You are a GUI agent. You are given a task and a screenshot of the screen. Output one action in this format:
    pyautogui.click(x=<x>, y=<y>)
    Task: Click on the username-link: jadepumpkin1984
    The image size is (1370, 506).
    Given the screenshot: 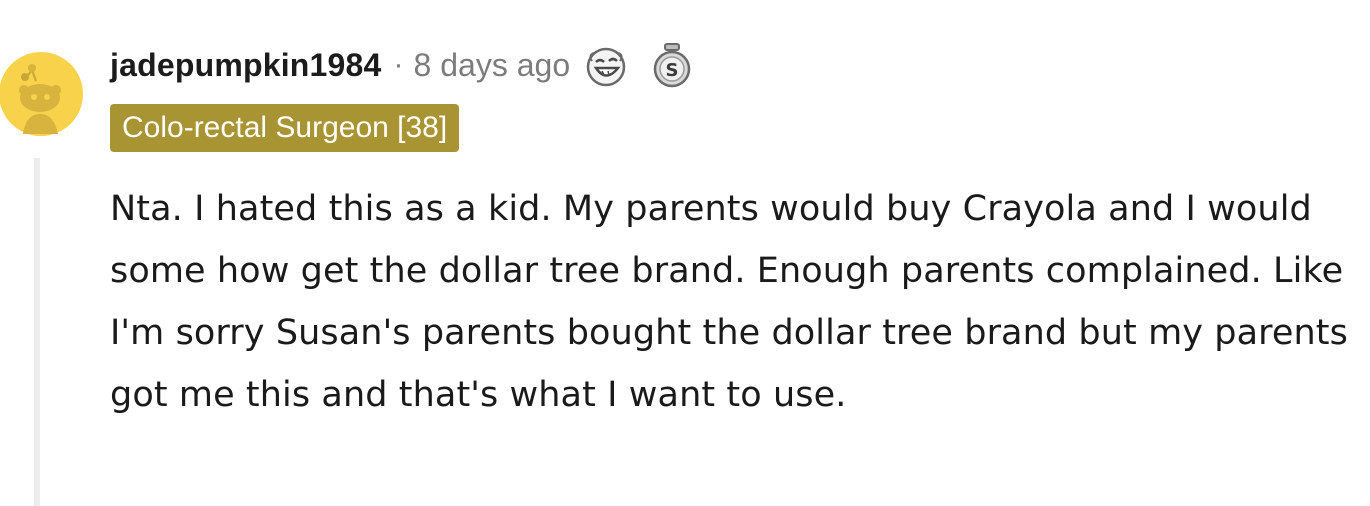 What is the action you would take?
    pyautogui.click(x=246, y=65)
    